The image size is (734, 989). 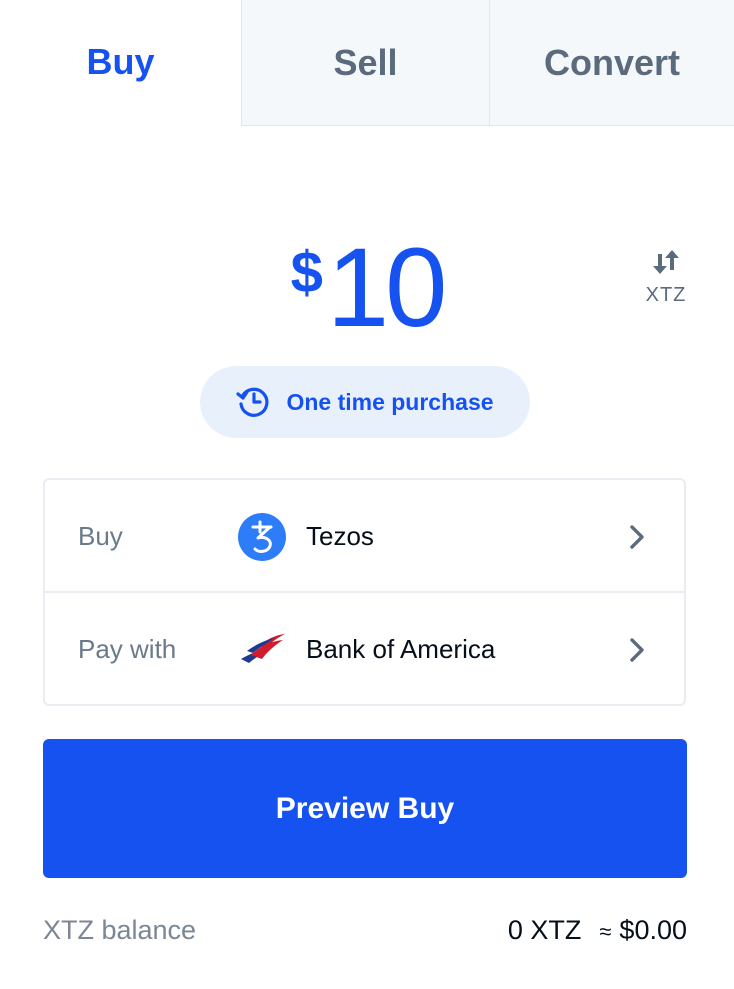 I want to click on swap-currency-label: XTZ, so click(x=666, y=295).